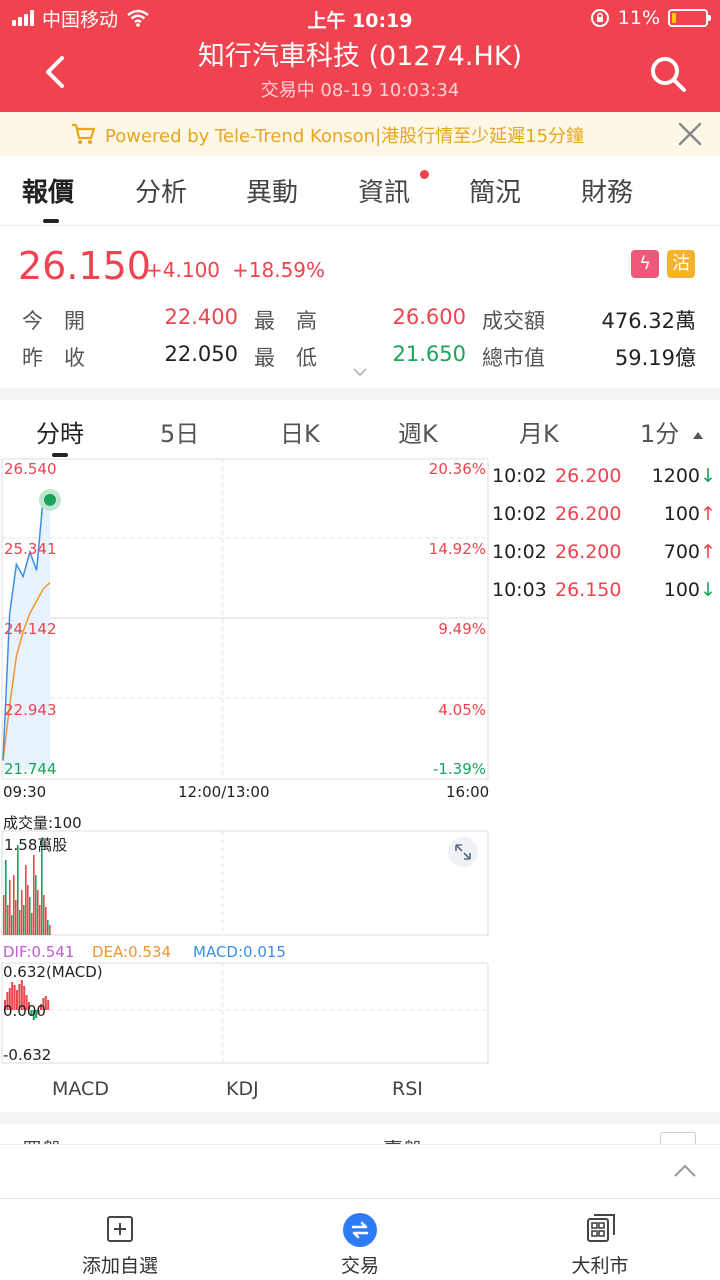 This screenshot has width=720, height=1280. Describe the element at coordinates (36, 845) in the screenshot. I see `volume-max-label: 1.58萬股` at that location.